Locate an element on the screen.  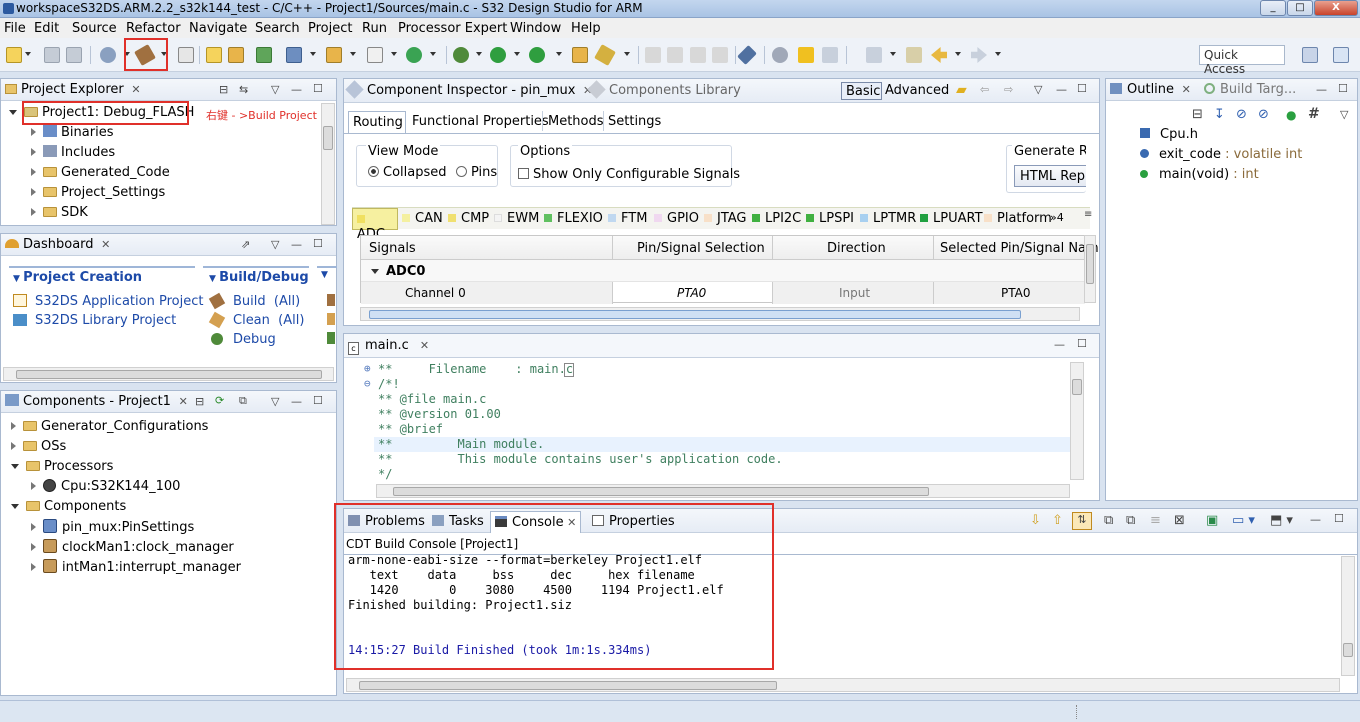
s32ds-library-project-link: S32DS Library Project is located at coordinates (94, 320).